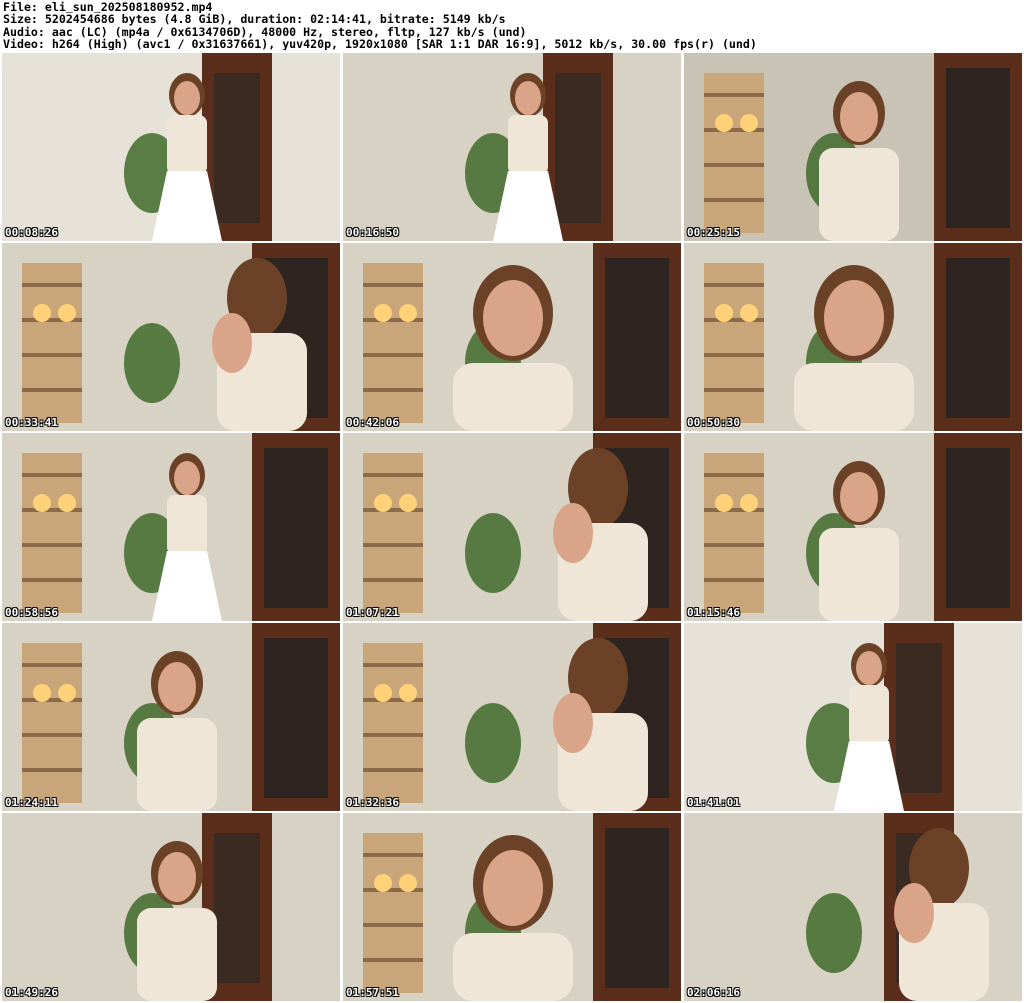 This screenshot has height=1003, width=1024. I want to click on thumbnail-timestamp: 01:57:51, so click(372, 992).